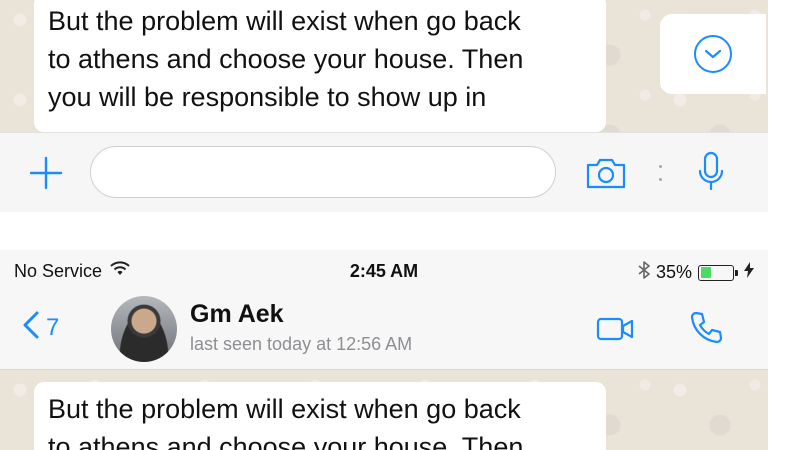 The image size is (790, 450). Describe the element at coordinates (301, 344) in the screenshot. I see `last-seen-status: last seen today at 12:56 AM` at that location.